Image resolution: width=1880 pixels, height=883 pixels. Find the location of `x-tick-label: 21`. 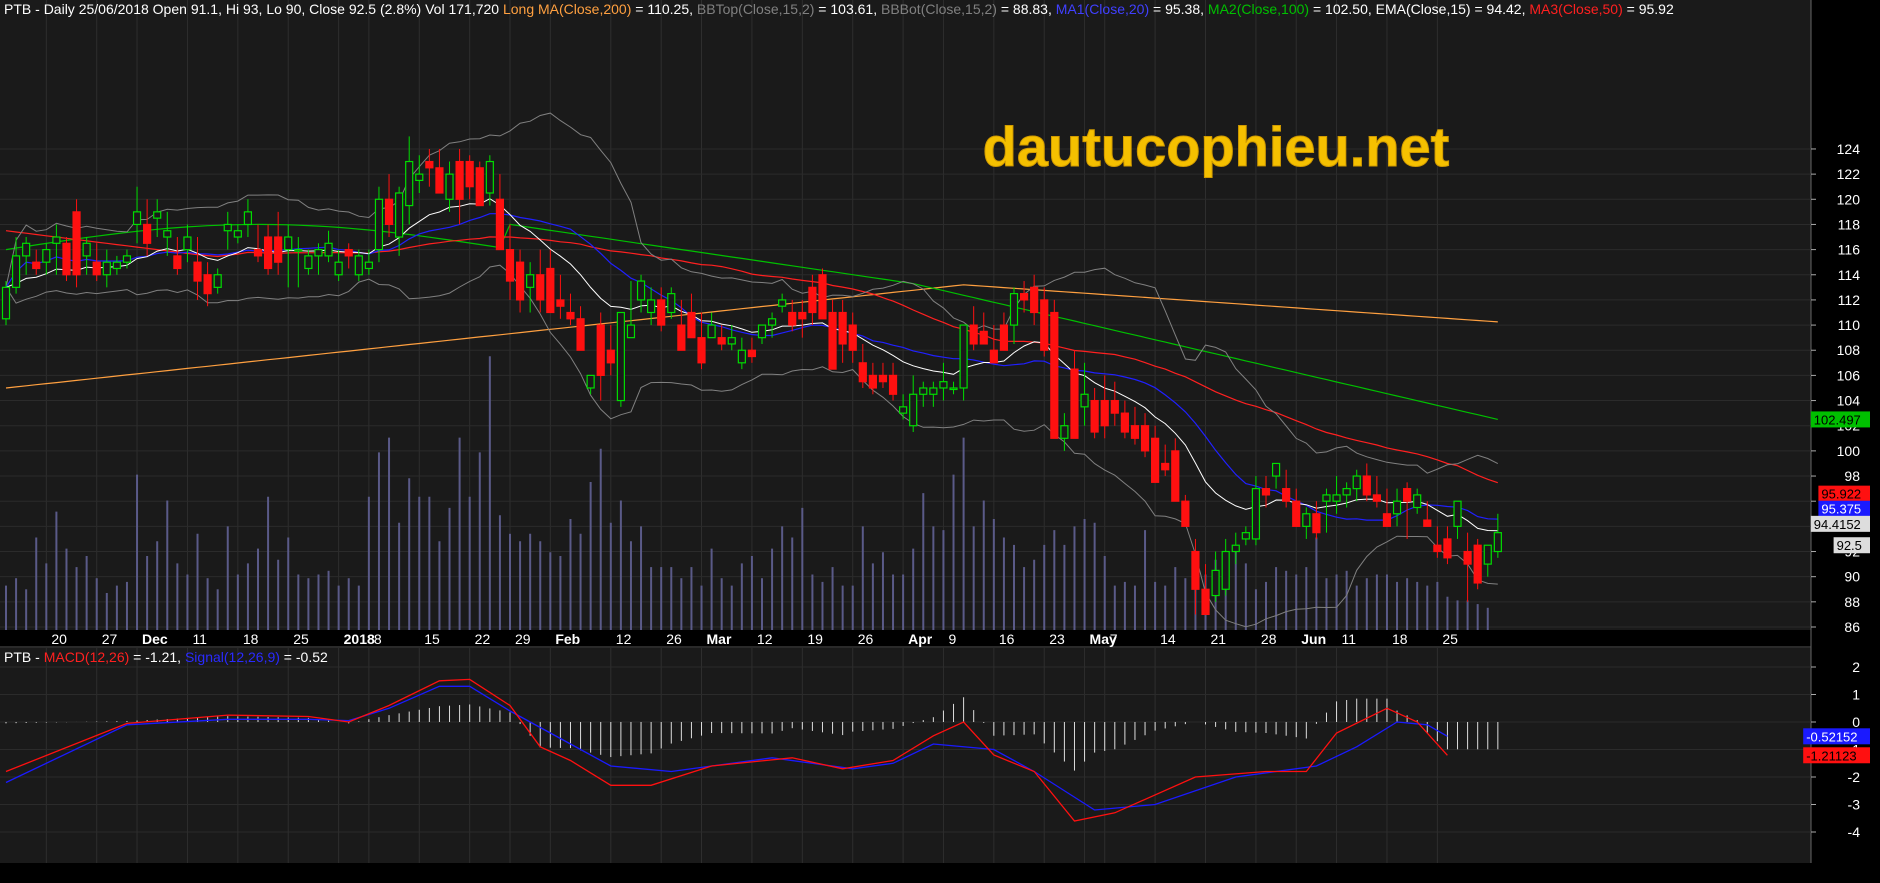

x-tick-label: 21 is located at coordinates (1219, 639).